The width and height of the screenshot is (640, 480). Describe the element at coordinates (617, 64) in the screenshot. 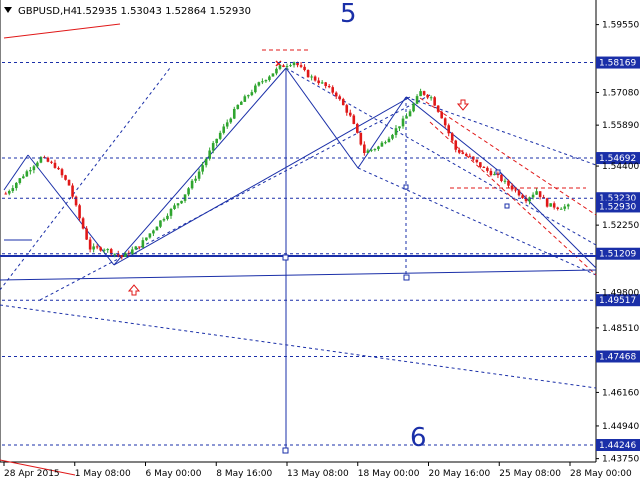

I see `level-label: 1.58169` at that location.